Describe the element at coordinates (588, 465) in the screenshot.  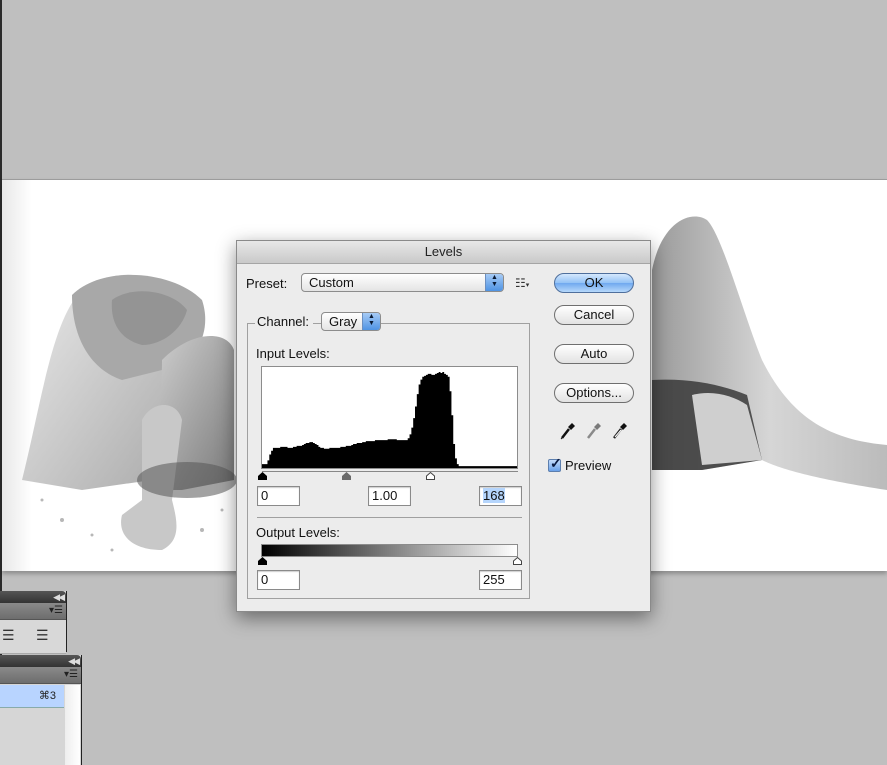
I see `preview-label: Preview` at that location.